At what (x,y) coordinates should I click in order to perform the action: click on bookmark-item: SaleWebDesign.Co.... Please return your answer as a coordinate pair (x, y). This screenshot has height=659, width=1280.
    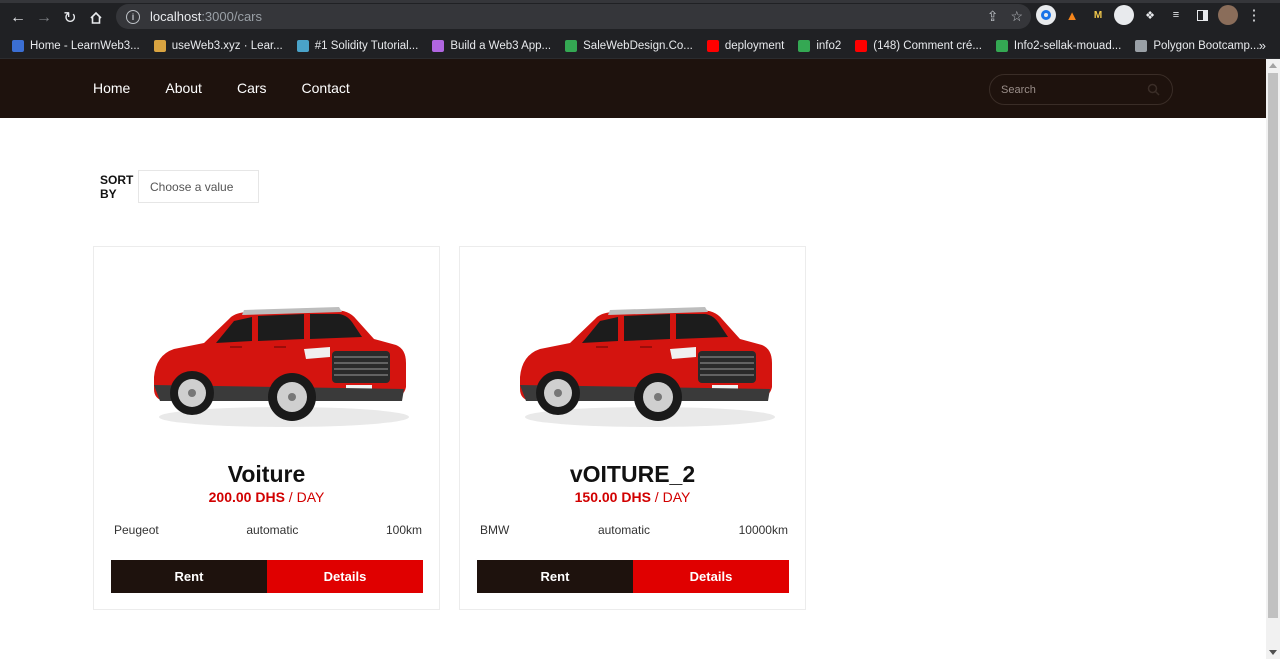
    Looking at the image, I should click on (629, 45).